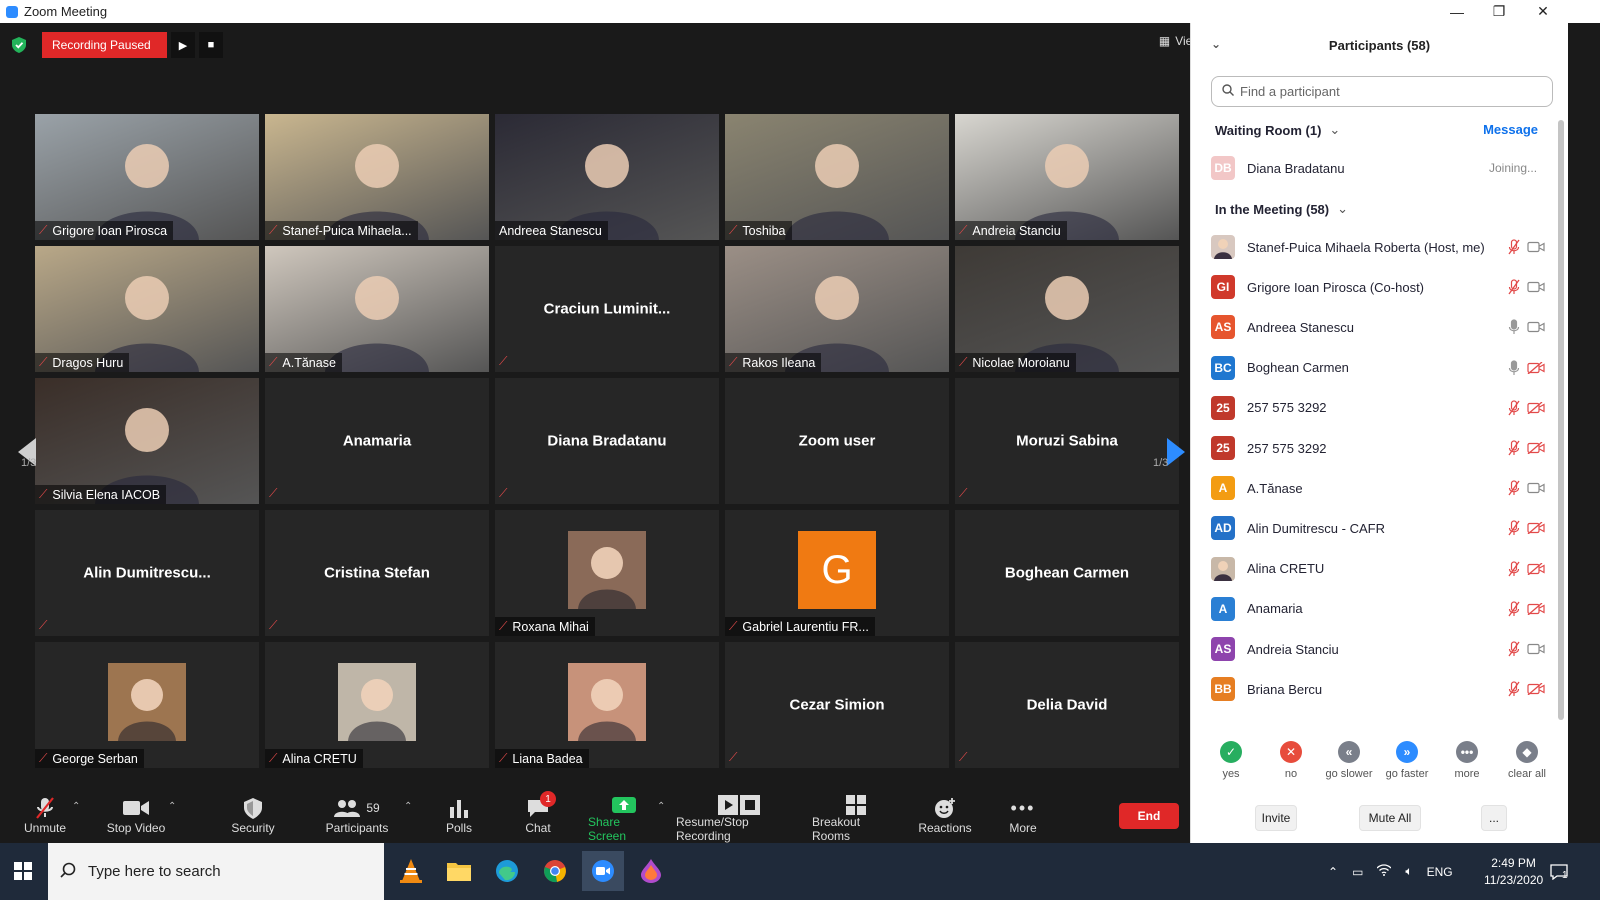  Describe the element at coordinates (45, 813) in the screenshot. I see `unmute-button: Unmute` at that location.